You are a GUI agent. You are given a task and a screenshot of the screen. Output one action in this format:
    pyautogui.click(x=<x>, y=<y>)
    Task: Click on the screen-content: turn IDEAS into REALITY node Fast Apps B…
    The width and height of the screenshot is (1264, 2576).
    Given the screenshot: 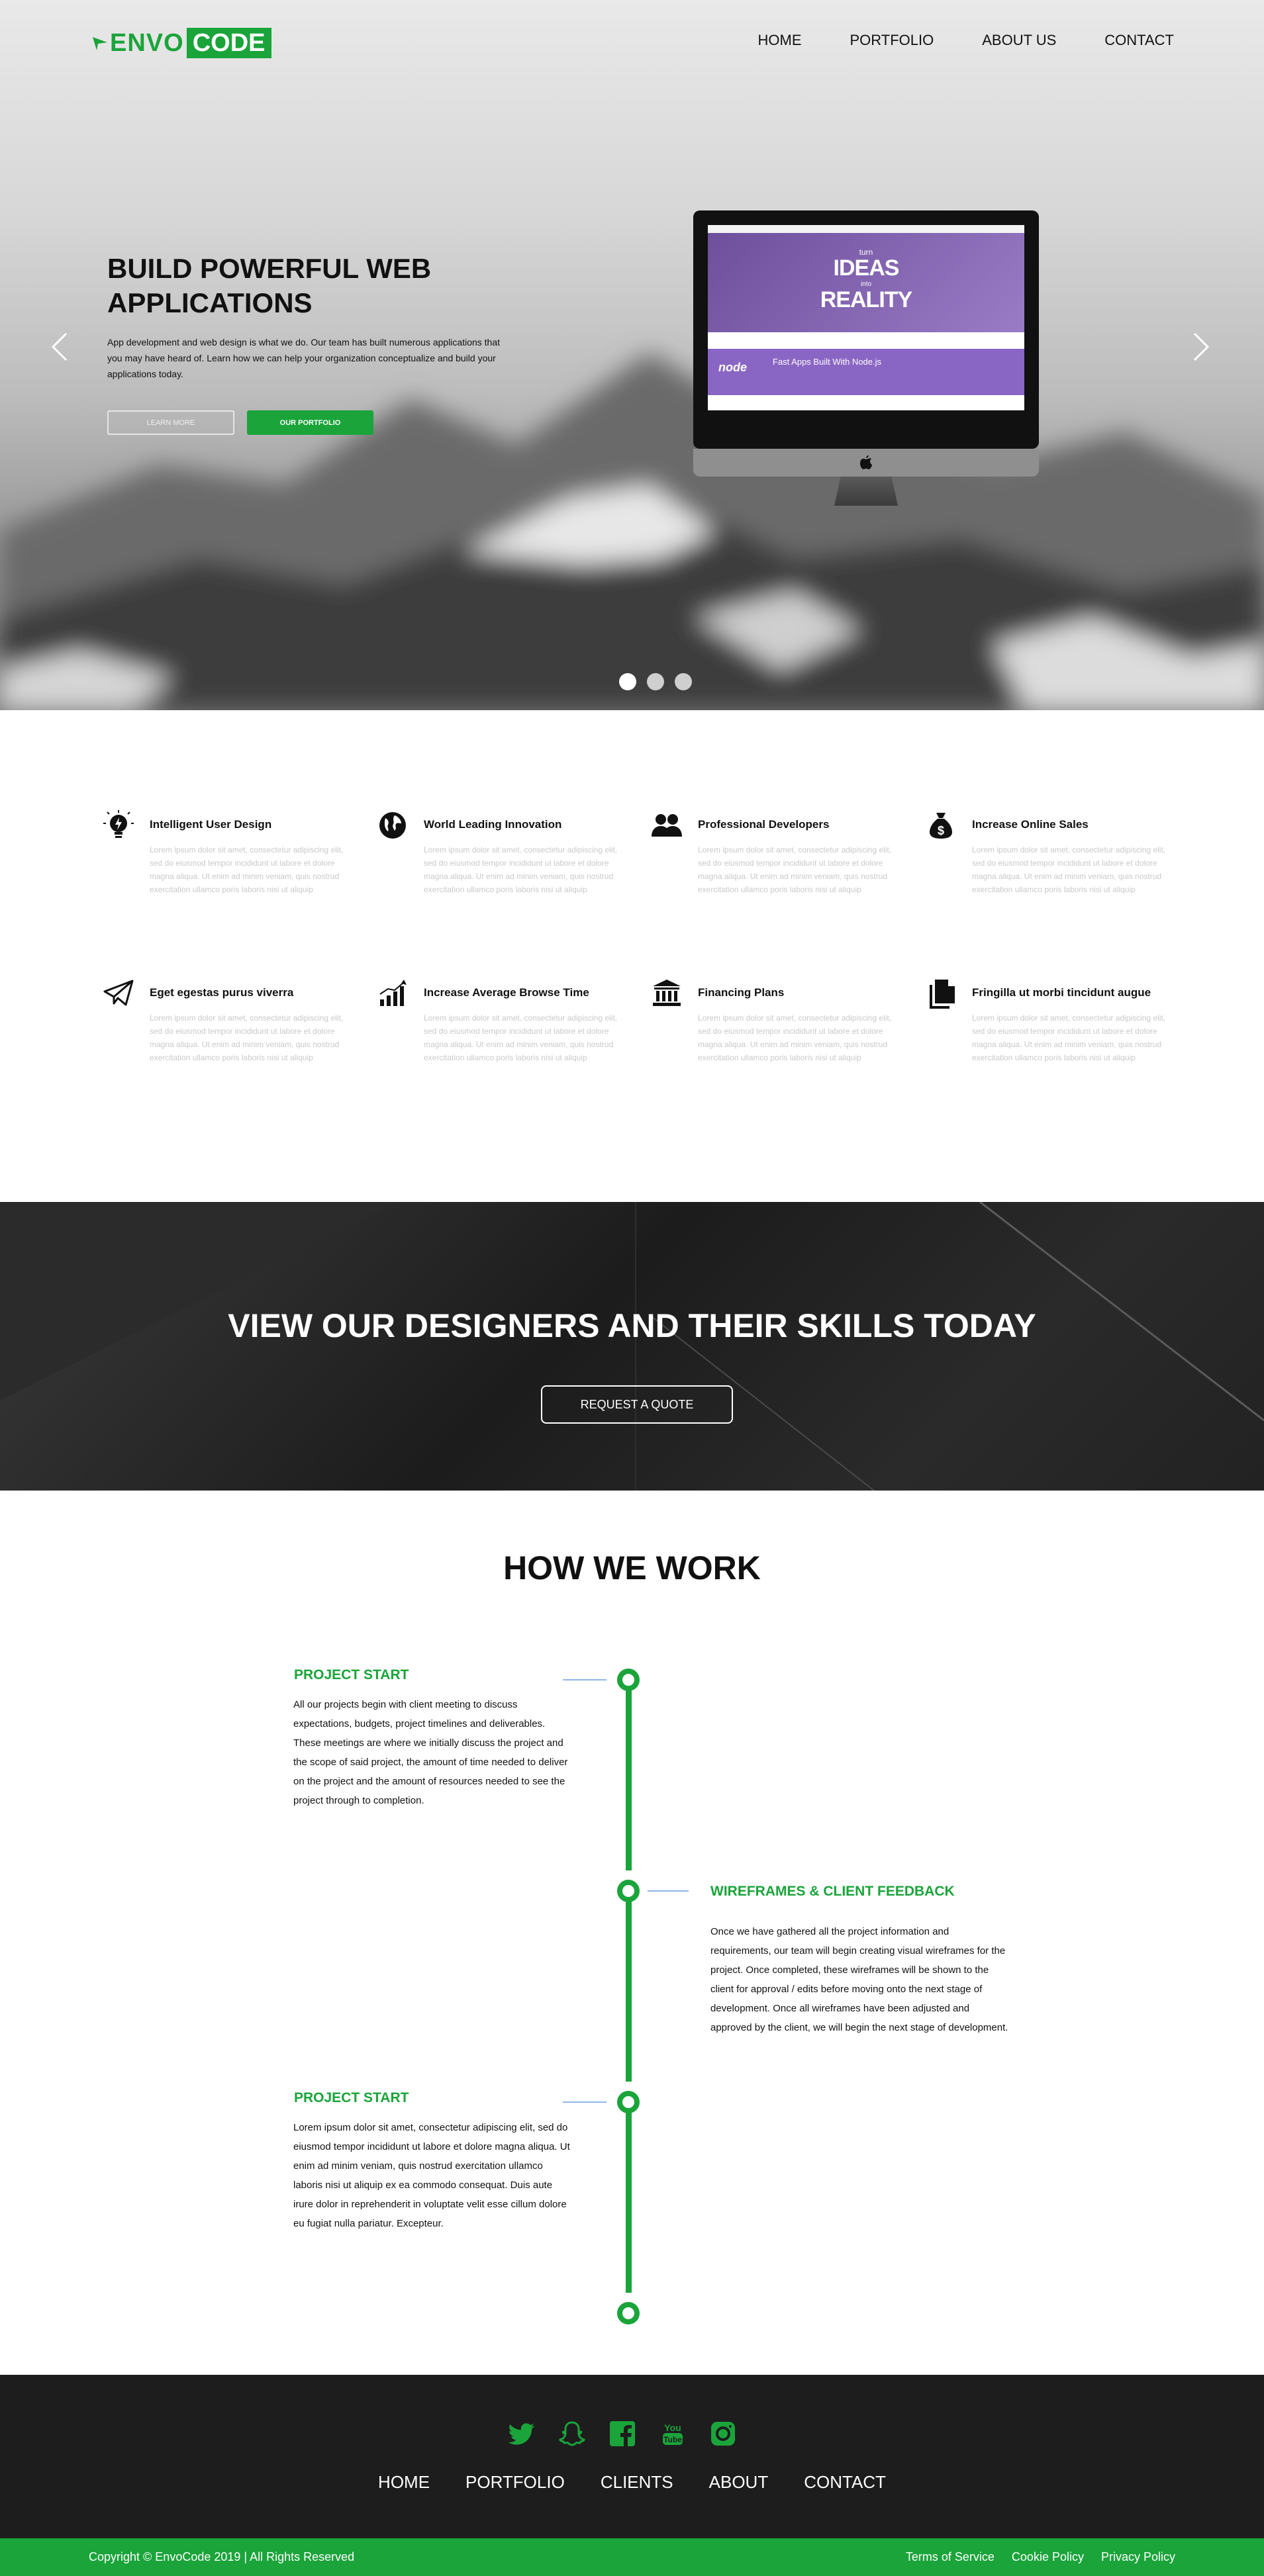 What is the action you would take?
    pyautogui.click(x=866, y=317)
    